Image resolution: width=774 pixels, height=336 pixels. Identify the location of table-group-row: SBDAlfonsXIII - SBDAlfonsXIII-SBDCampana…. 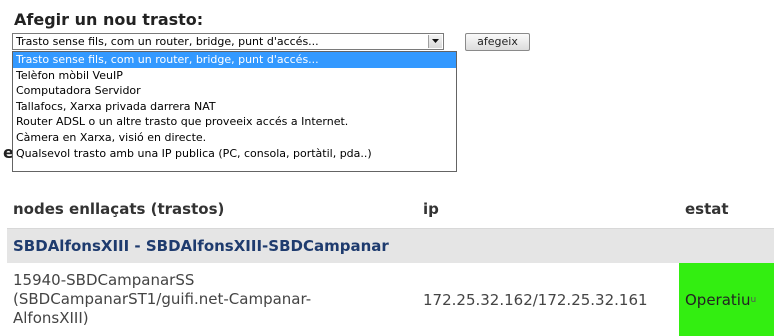
(390, 245).